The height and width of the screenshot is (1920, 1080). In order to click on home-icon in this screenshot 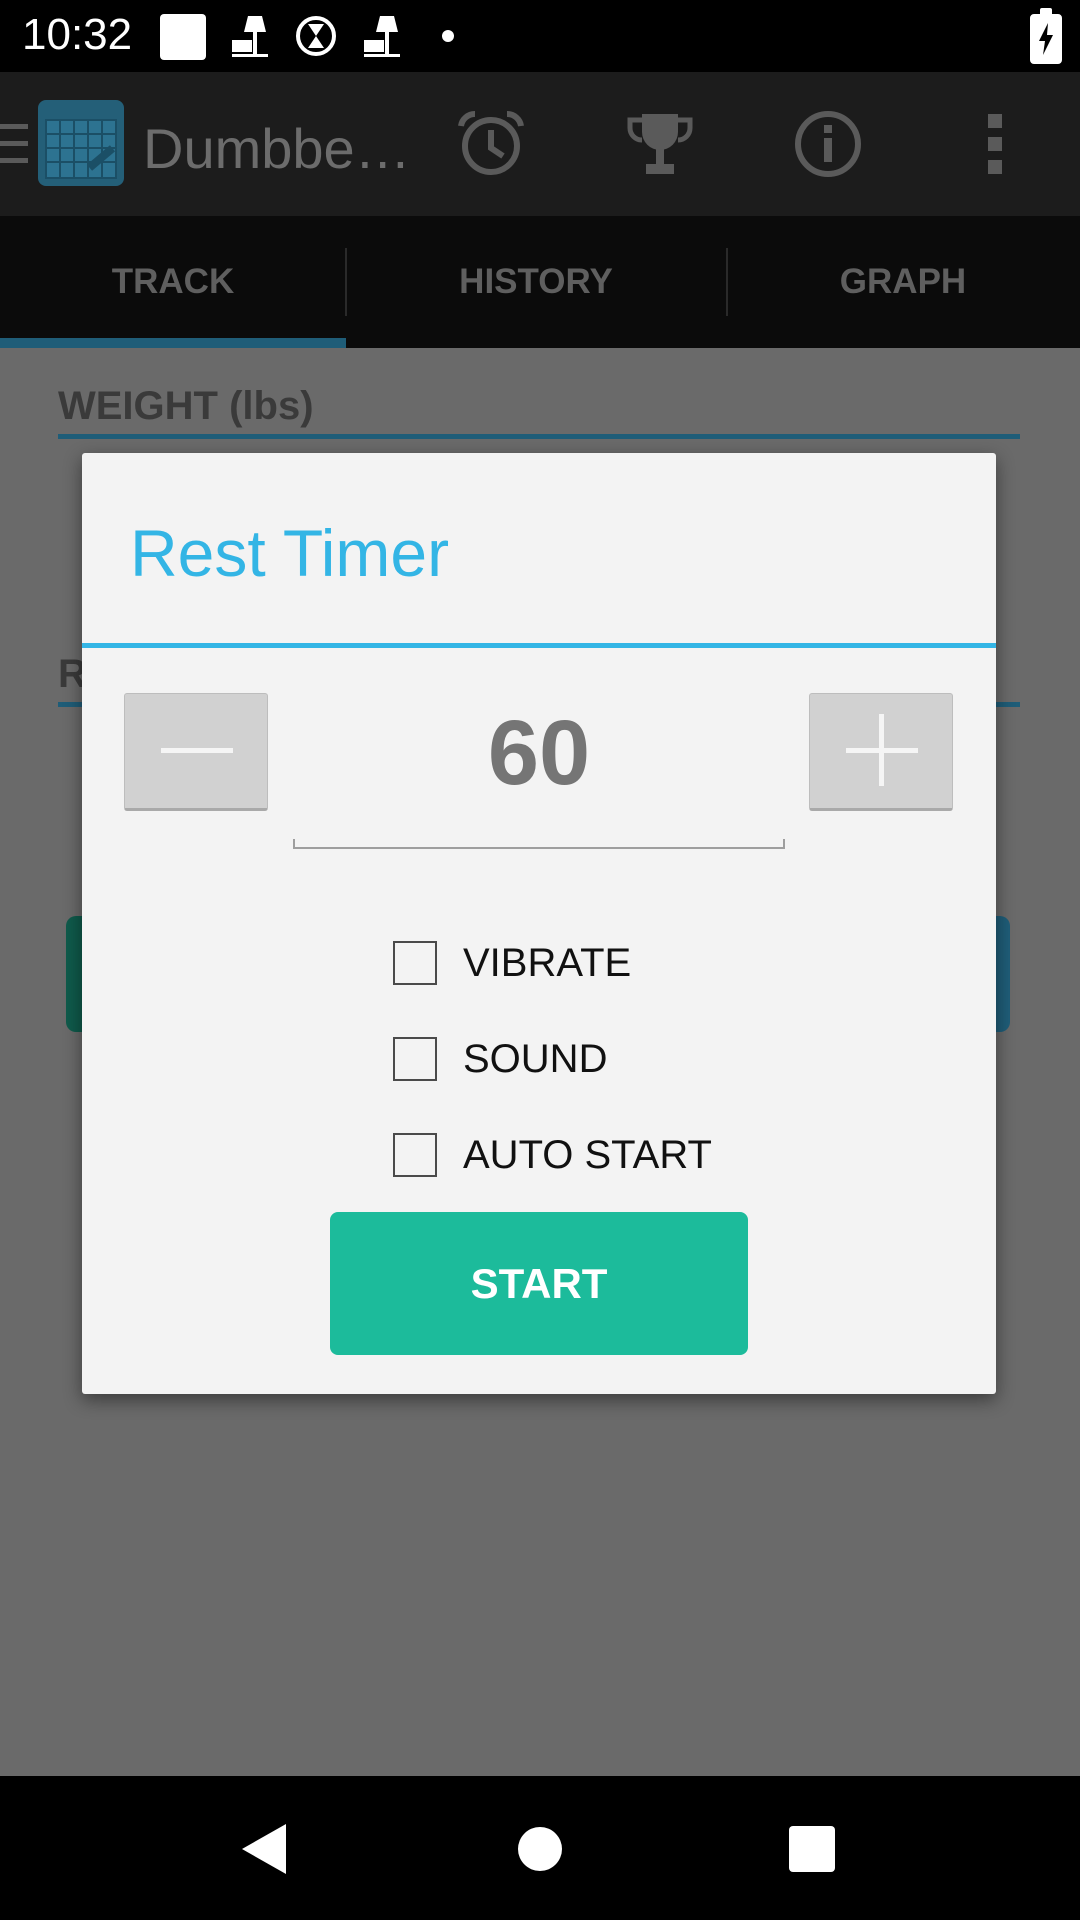, I will do `click(540, 1849)`.